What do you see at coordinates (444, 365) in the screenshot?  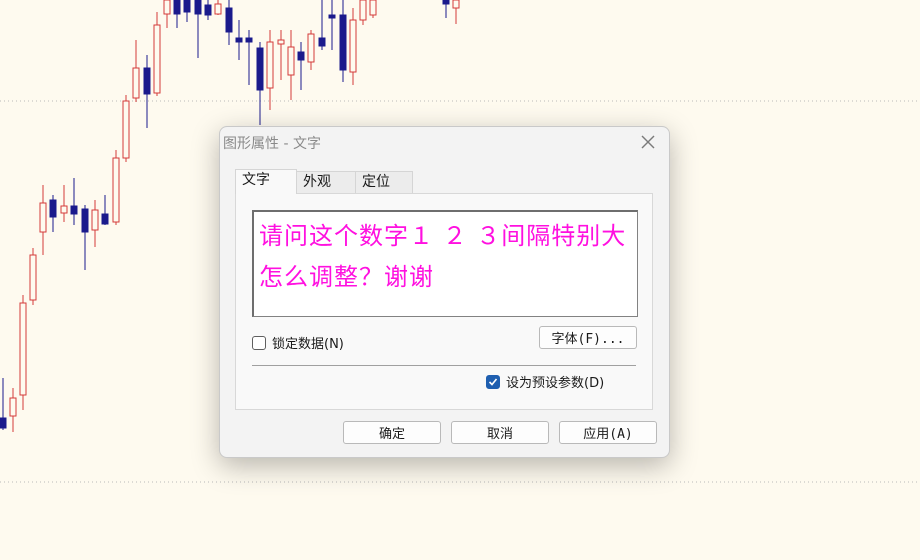 I see `divider` at bounding box center [444, 365].